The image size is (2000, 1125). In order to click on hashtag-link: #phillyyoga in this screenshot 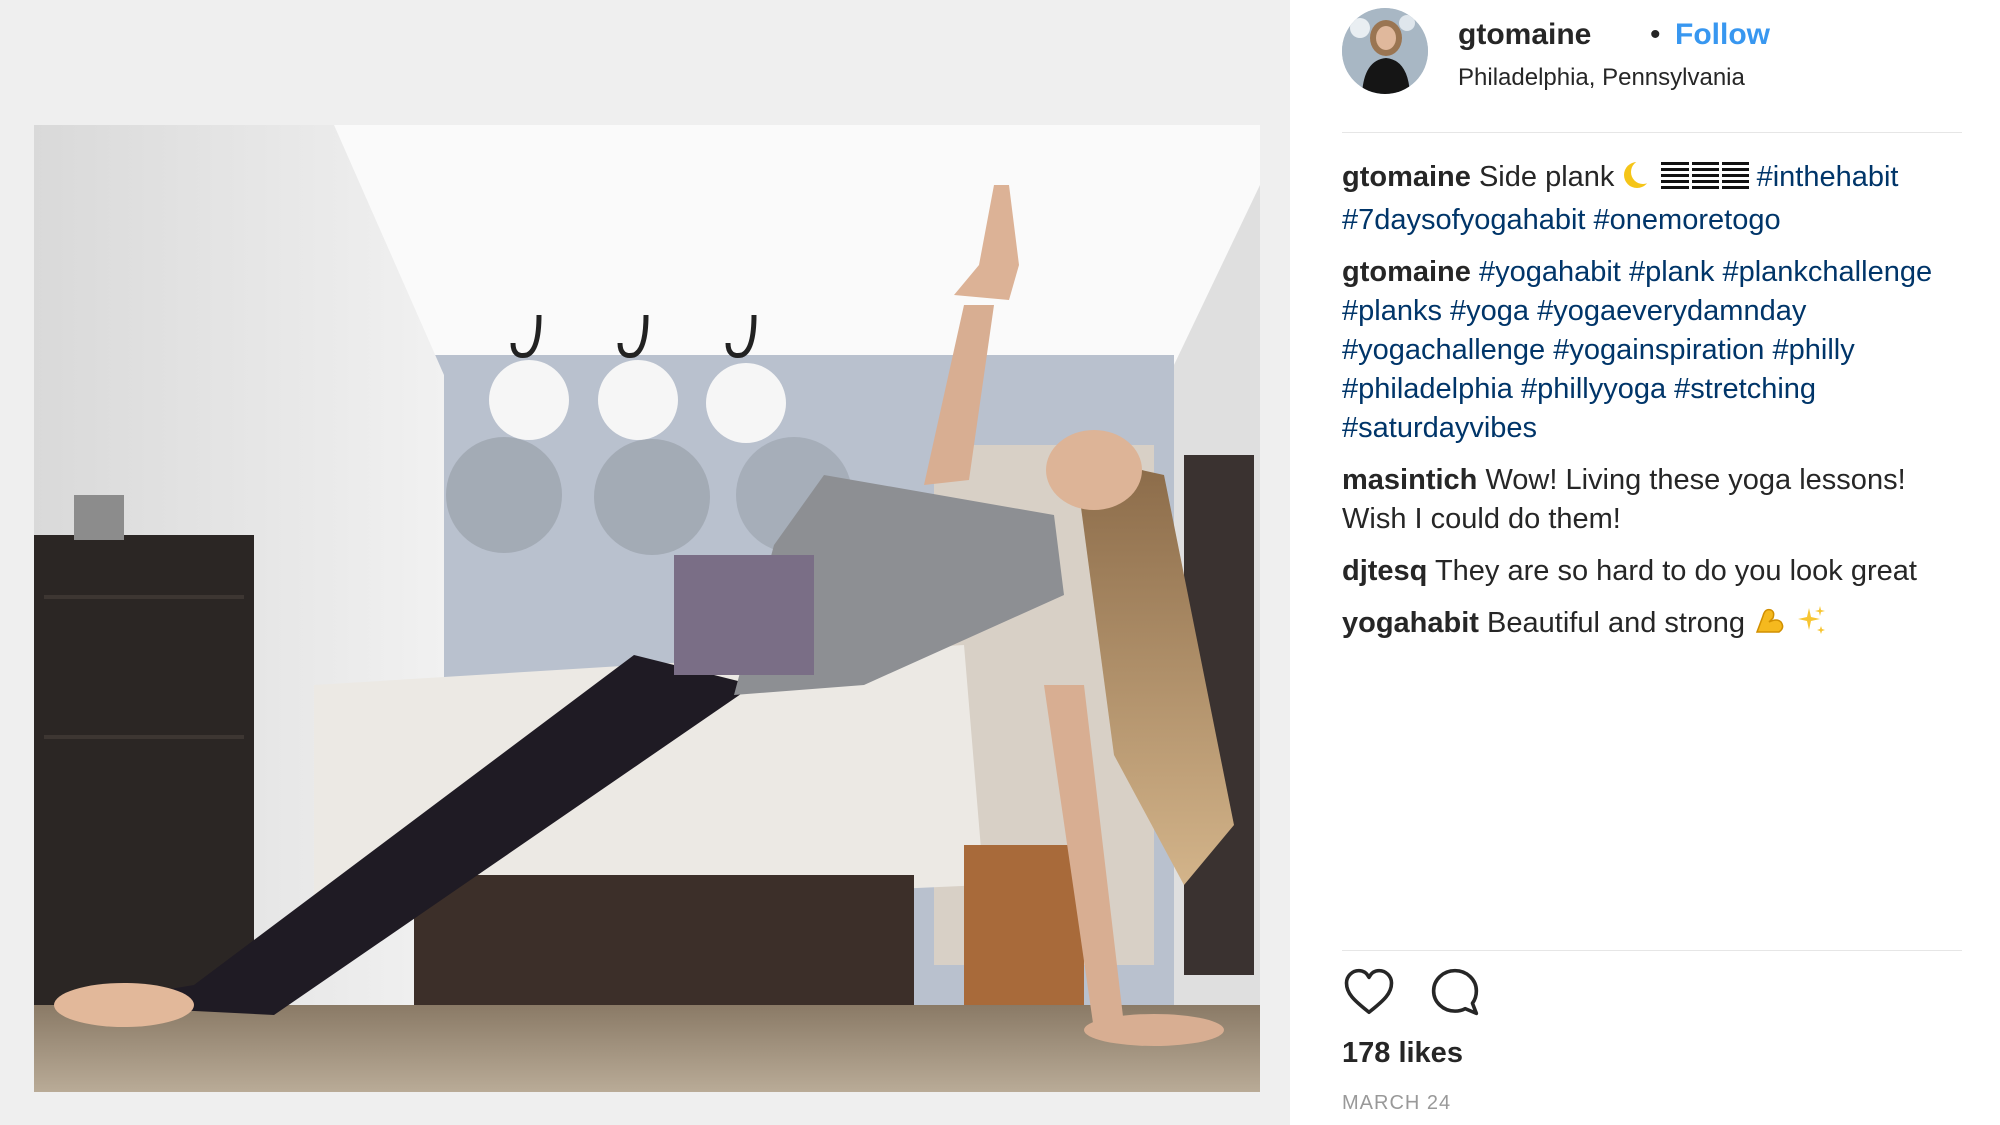, I will do `click(1593, 389)`.